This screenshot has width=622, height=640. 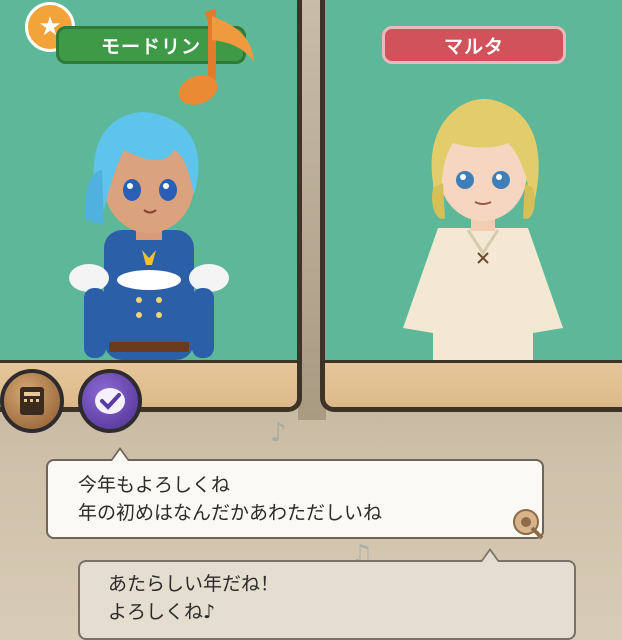 I want to click on right-panel-floor, so click(x=473, y=383).